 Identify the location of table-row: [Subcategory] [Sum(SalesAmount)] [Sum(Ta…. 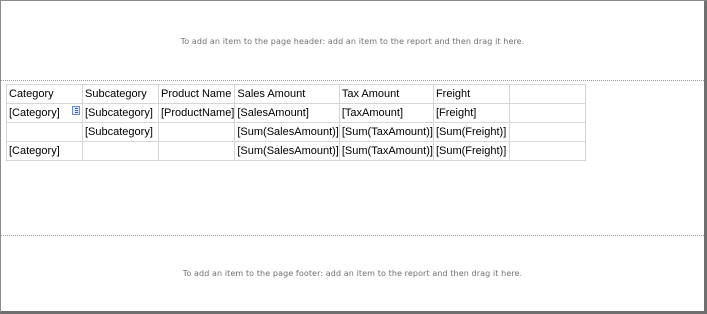
(296, 132).